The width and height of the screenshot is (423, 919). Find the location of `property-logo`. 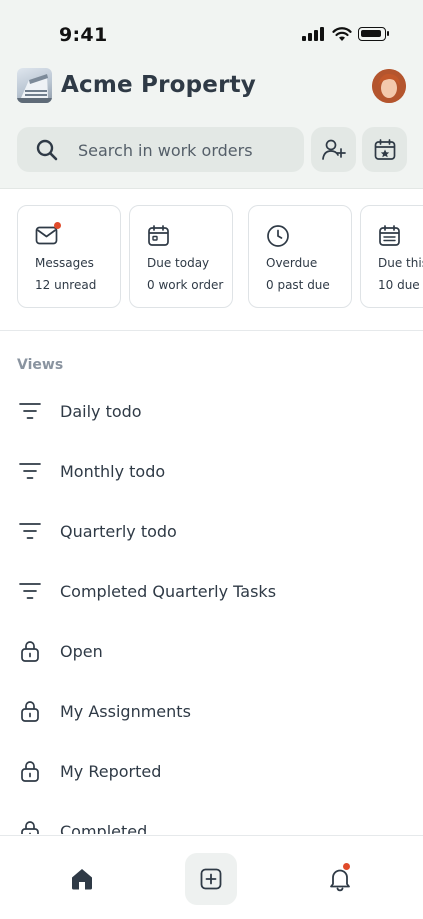

property-logo is located at coordinates (34, 85).